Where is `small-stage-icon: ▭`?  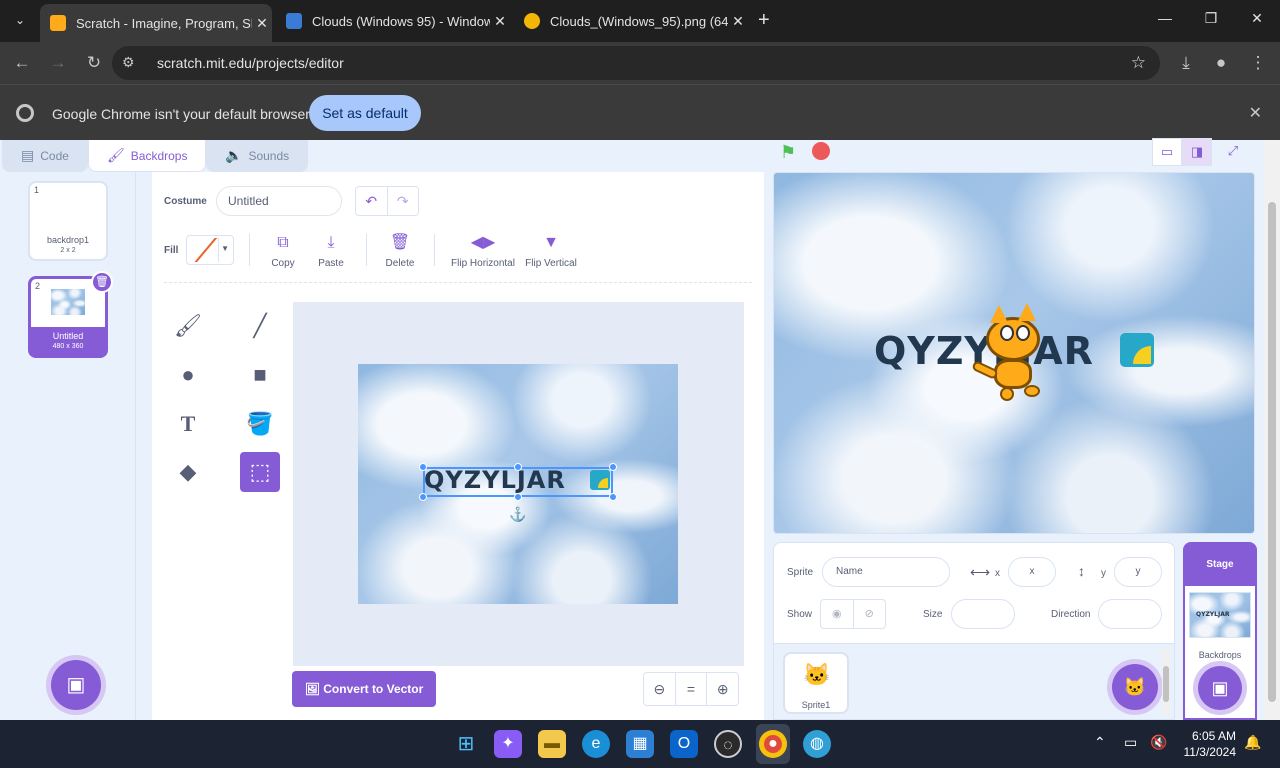
small-stage-icon: ▭ is located at coordinates (1167, 152).